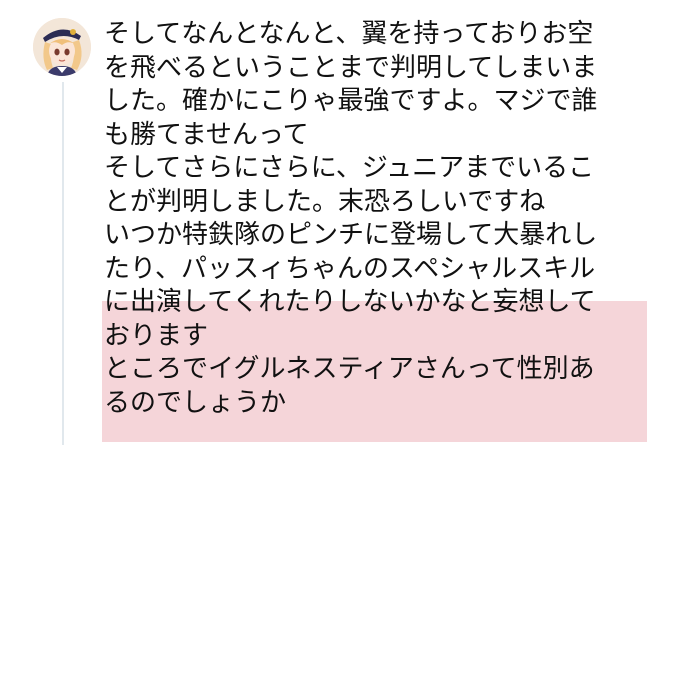 The height and width of the screenshot is (673, 680). I want to click on post-text-line: るのでしょうか, so click(195, 402).